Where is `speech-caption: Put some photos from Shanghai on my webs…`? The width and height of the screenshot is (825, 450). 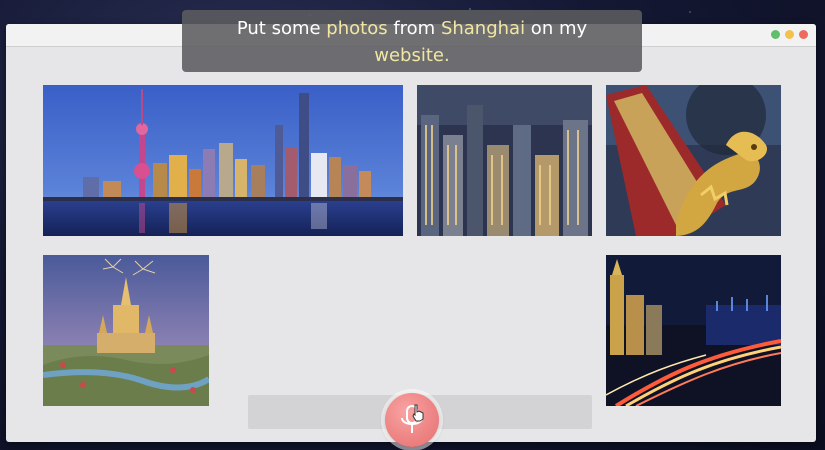
speech-caption: Put some photos from Shanghai on my webs… is located at coordinates (412, 41).